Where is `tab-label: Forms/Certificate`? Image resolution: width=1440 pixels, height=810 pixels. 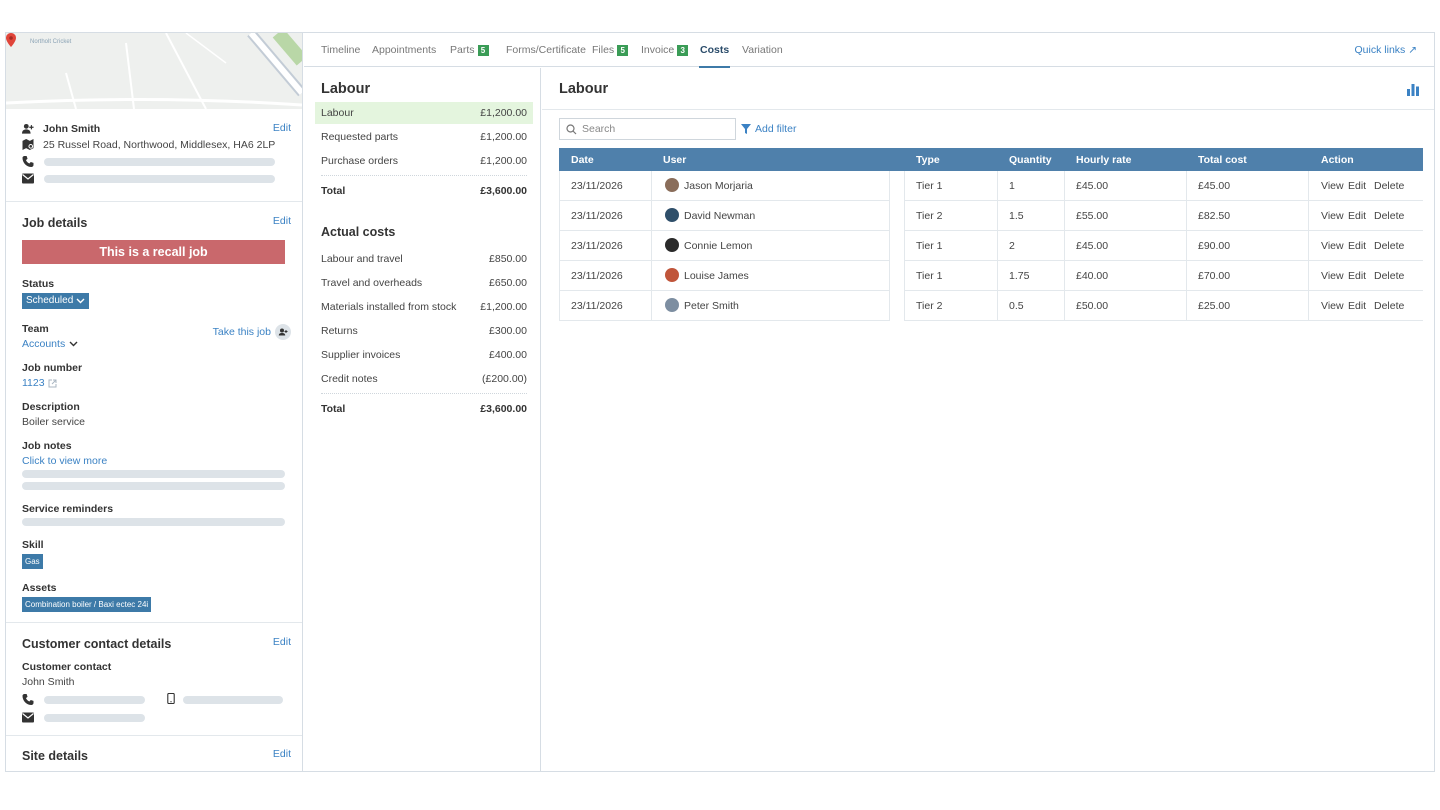 tab-label: Forms/Certificate is located at coordinates (546, 50).